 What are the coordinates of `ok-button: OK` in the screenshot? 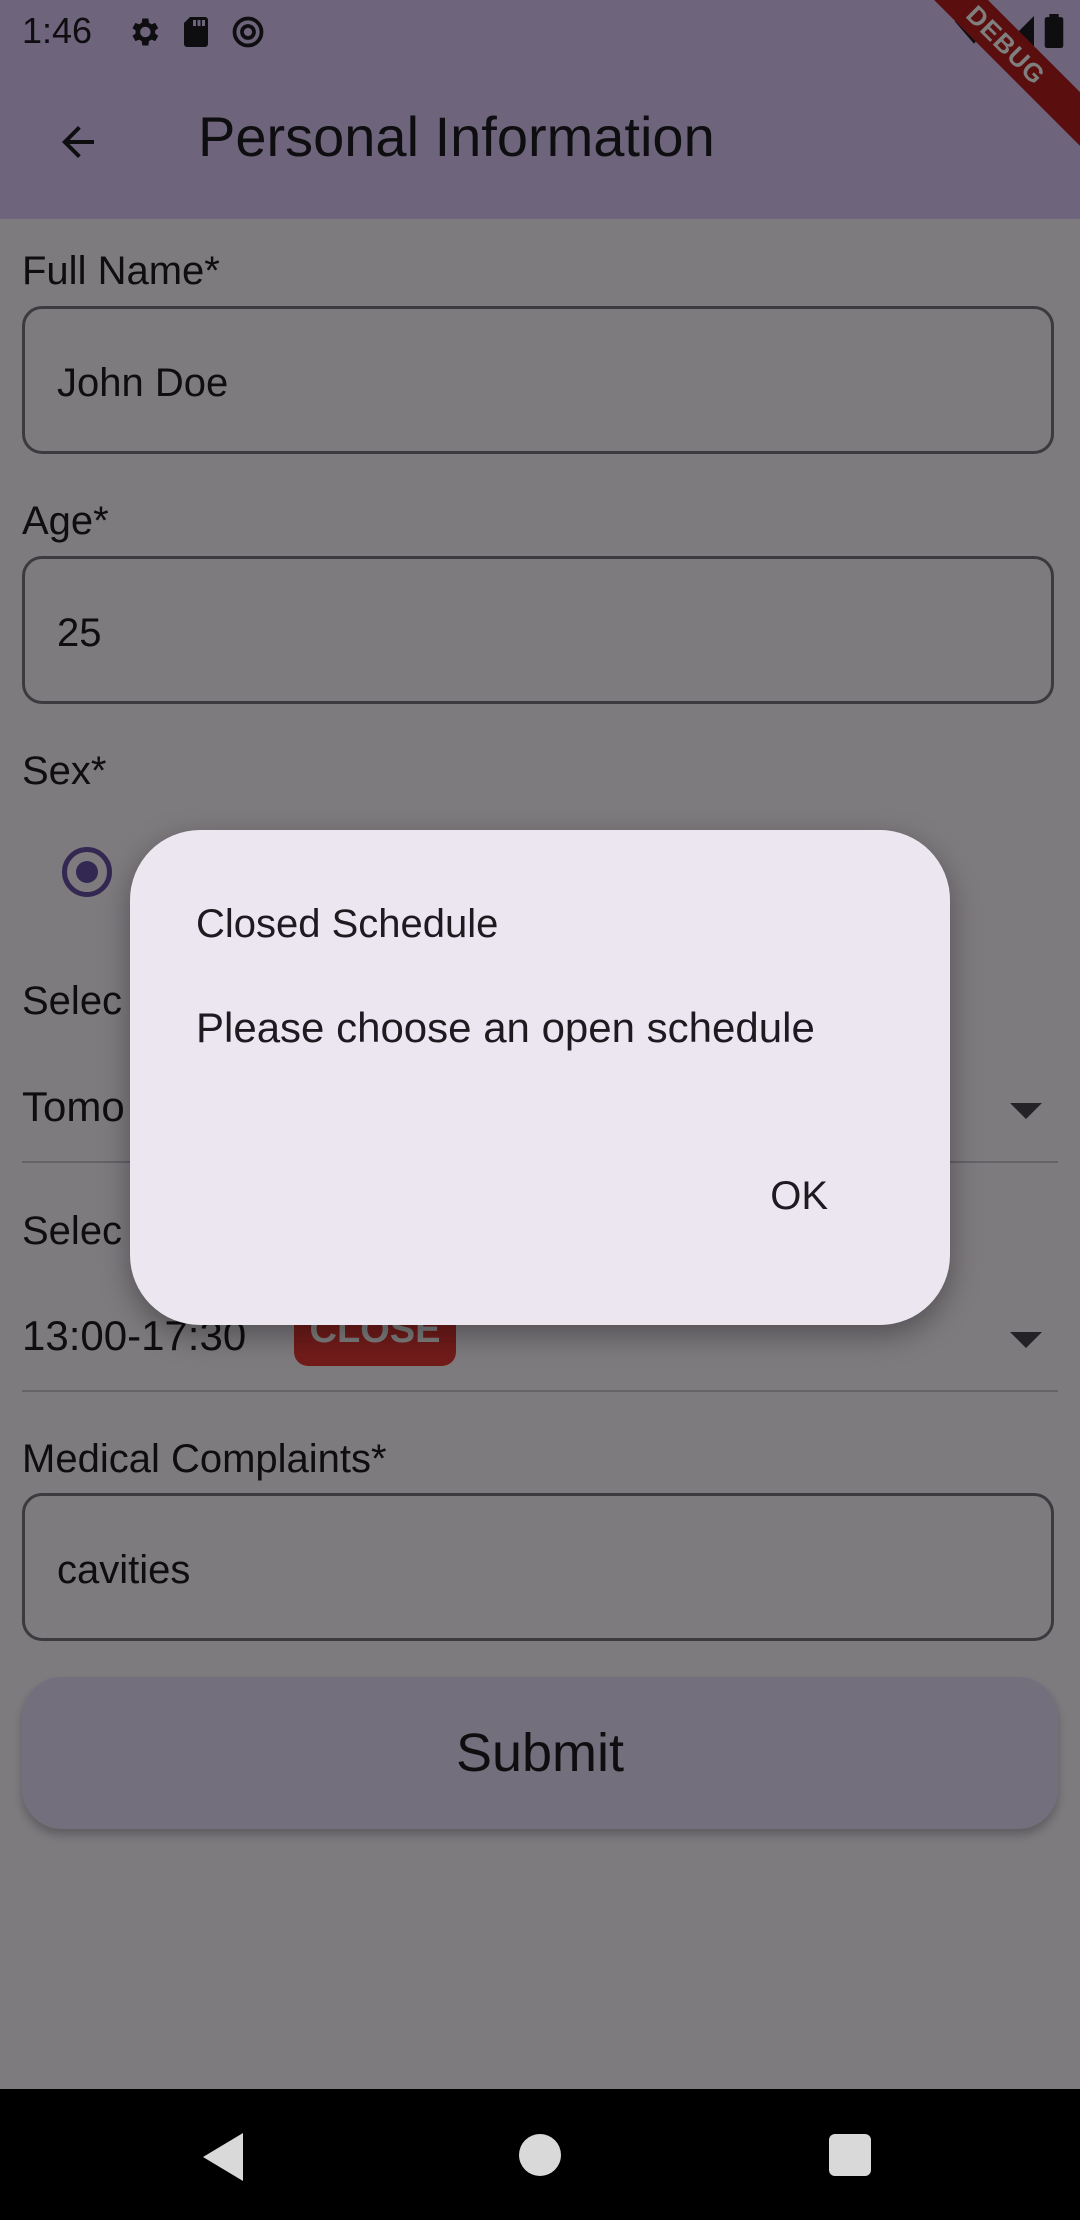 It's located at (799, 1196).